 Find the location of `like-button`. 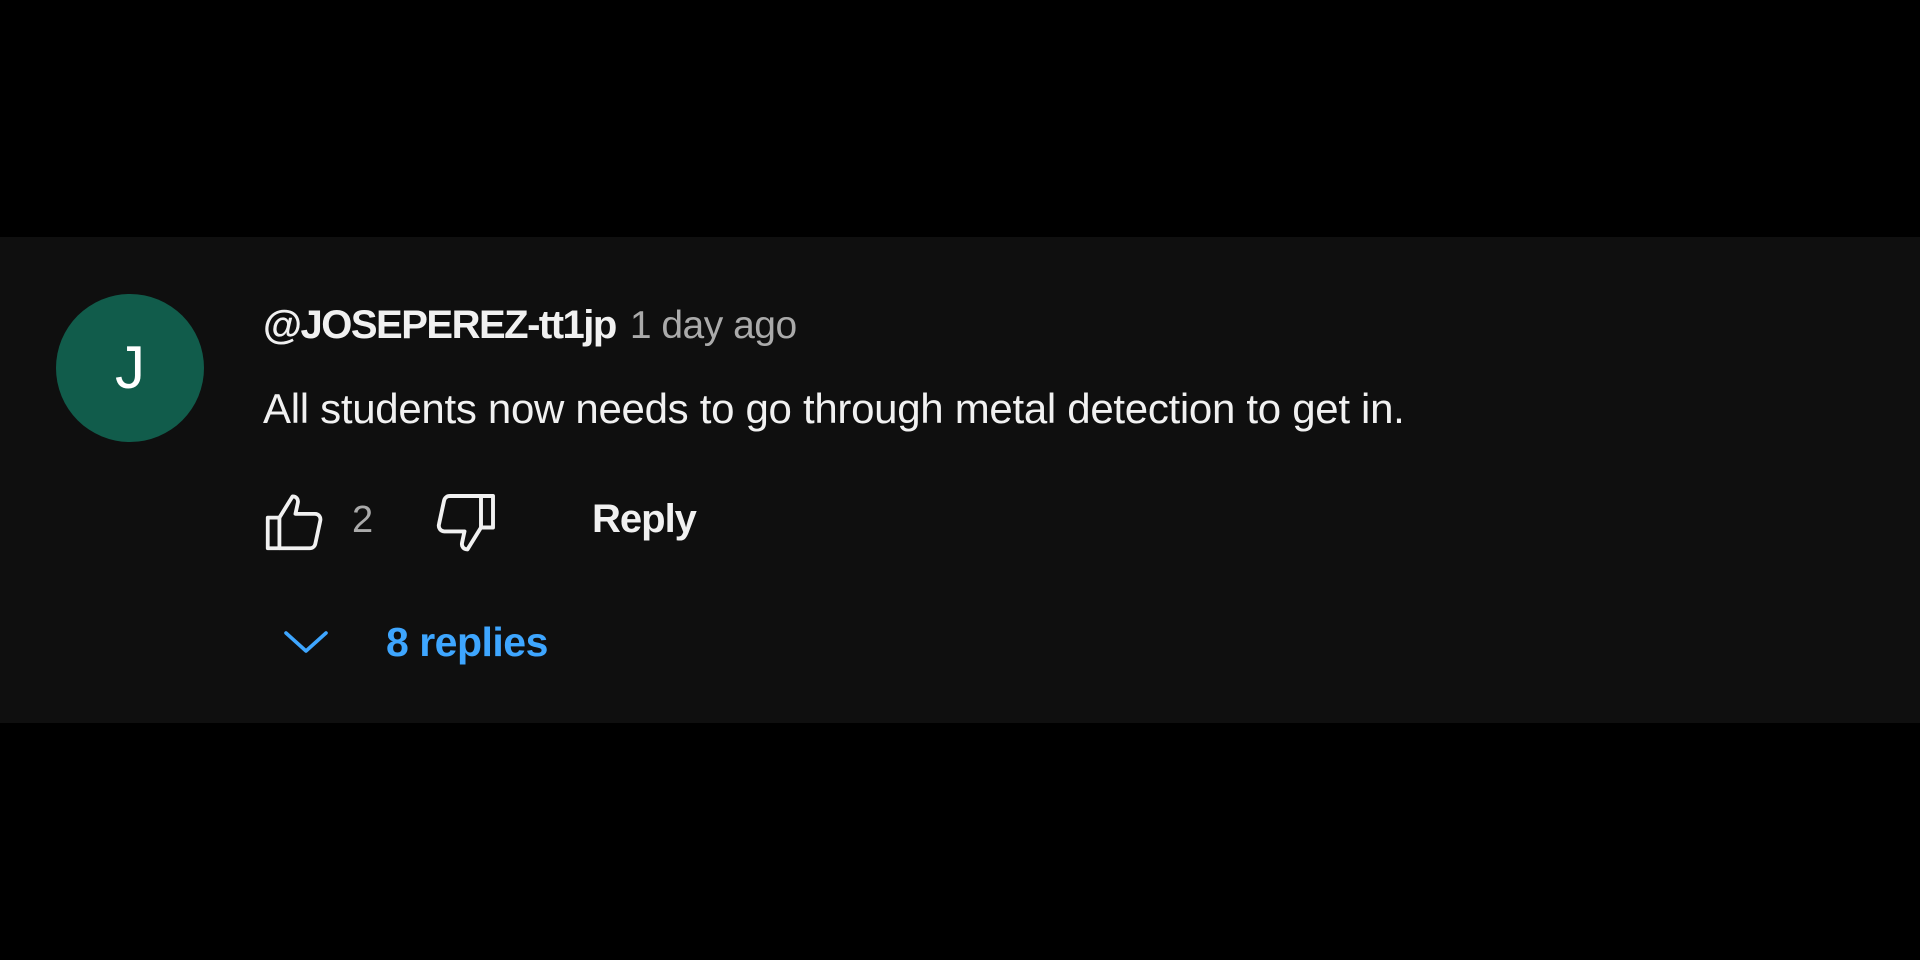

like-button is located at coordinates (294, 522).